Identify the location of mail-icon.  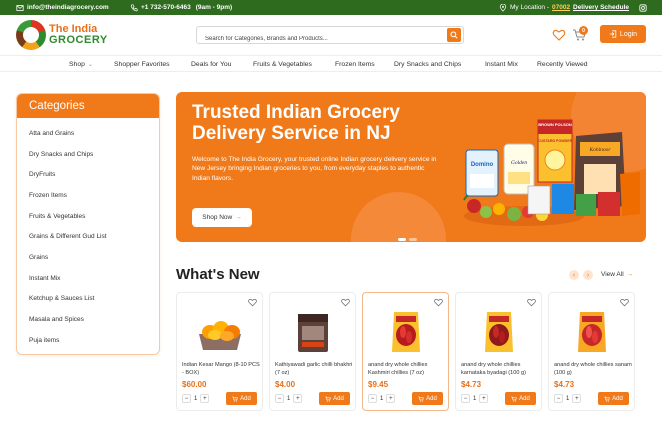
(20, 7).